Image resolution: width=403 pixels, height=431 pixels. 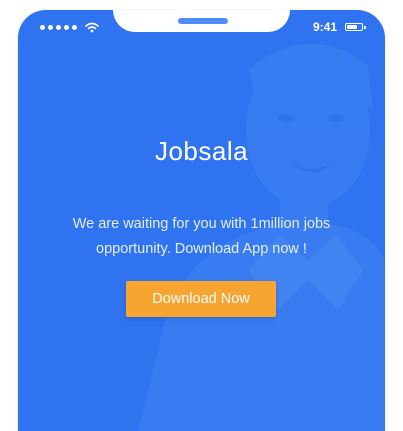 What do you see at coordinates (352, 27) in the screenshot?
I see `battery-level` at bounding box center [352, 27].